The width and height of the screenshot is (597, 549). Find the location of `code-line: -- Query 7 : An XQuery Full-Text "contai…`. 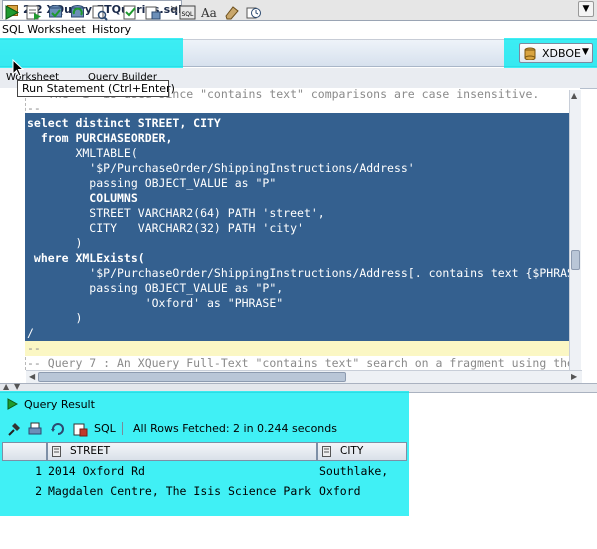

code-line: -- Query 7 : An XQuery Full-Text "contai… is located at coordinates (300, 363).